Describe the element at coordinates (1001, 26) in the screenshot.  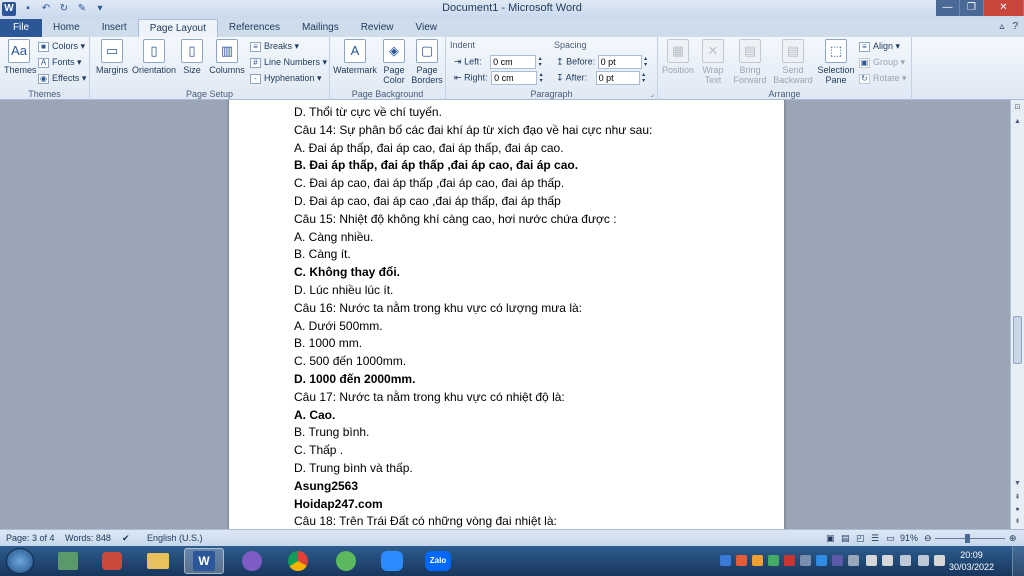
I see `minimize-ribbon-icon: ▵` at that location.